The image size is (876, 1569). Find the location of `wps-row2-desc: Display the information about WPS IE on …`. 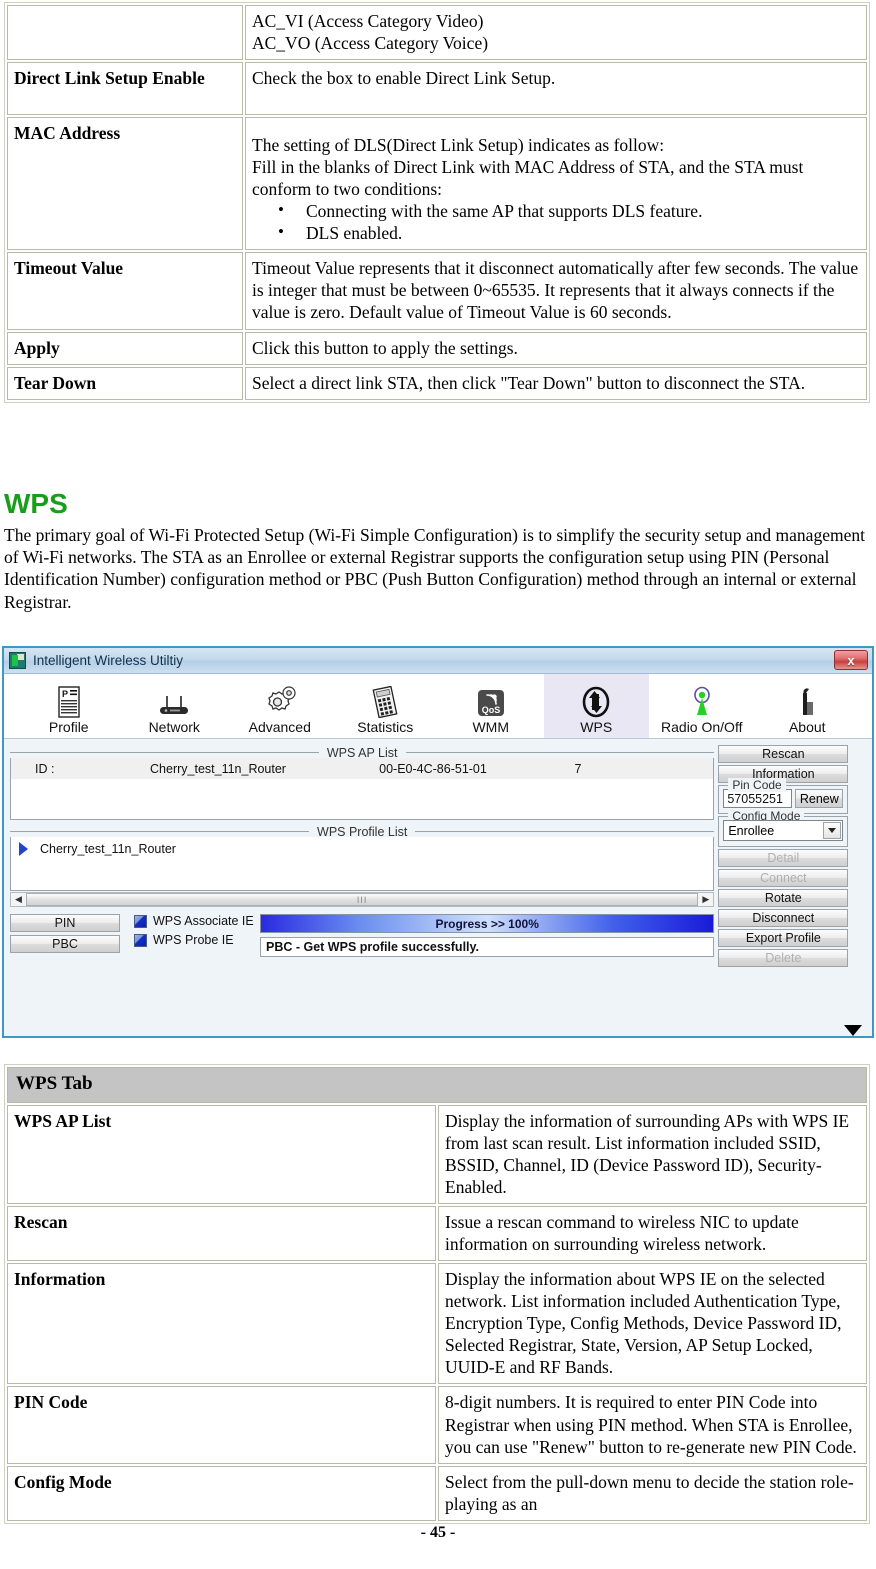

wps-row2-desc: Display the information about WPS IE on … is located at coordinates (652, 1324).